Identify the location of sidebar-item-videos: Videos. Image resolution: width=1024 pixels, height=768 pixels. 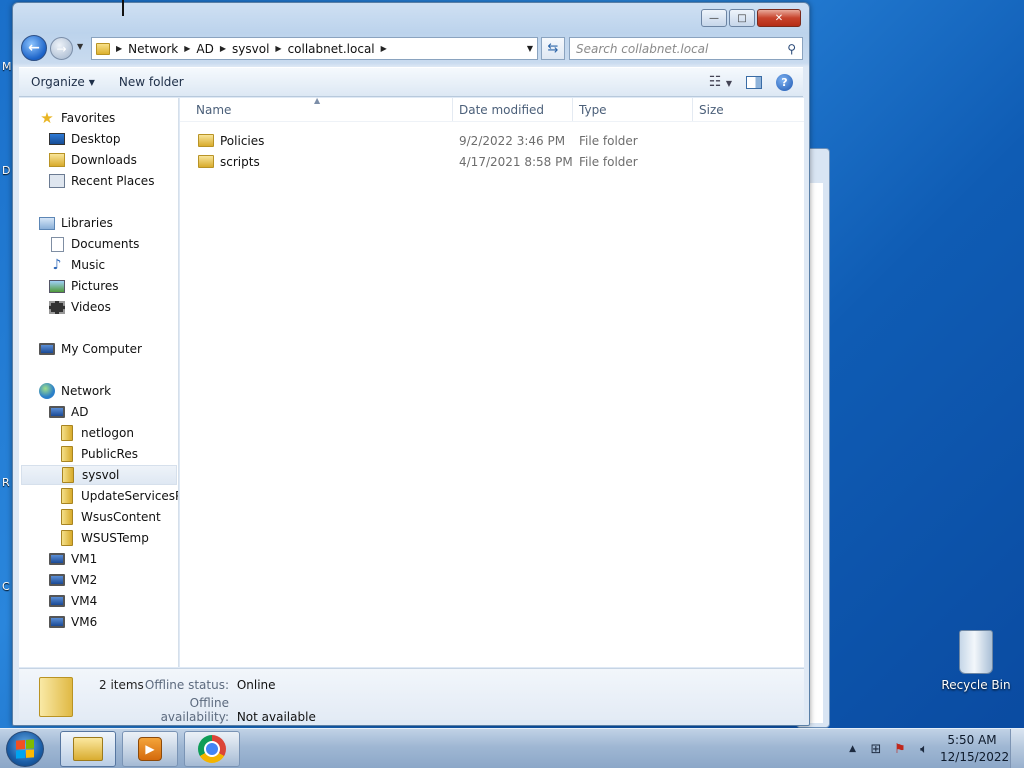
(80, 307).